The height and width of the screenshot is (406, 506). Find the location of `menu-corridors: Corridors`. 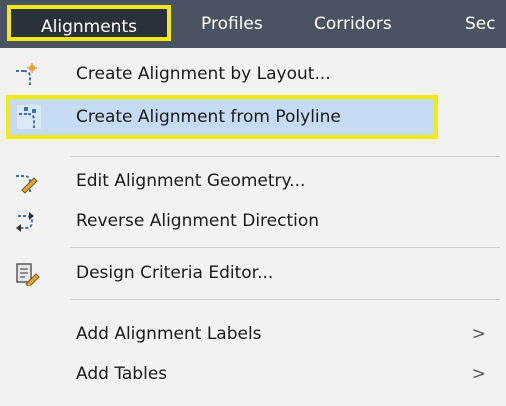

menu-corridors: Corridors is located at coordinates (353, 24).